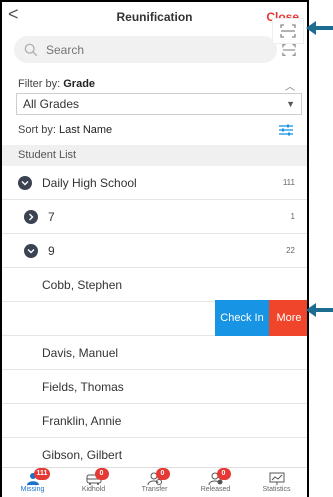 The height and width of the screenshot is (497, 333). I want to click on search-bar, so click(145, 49).